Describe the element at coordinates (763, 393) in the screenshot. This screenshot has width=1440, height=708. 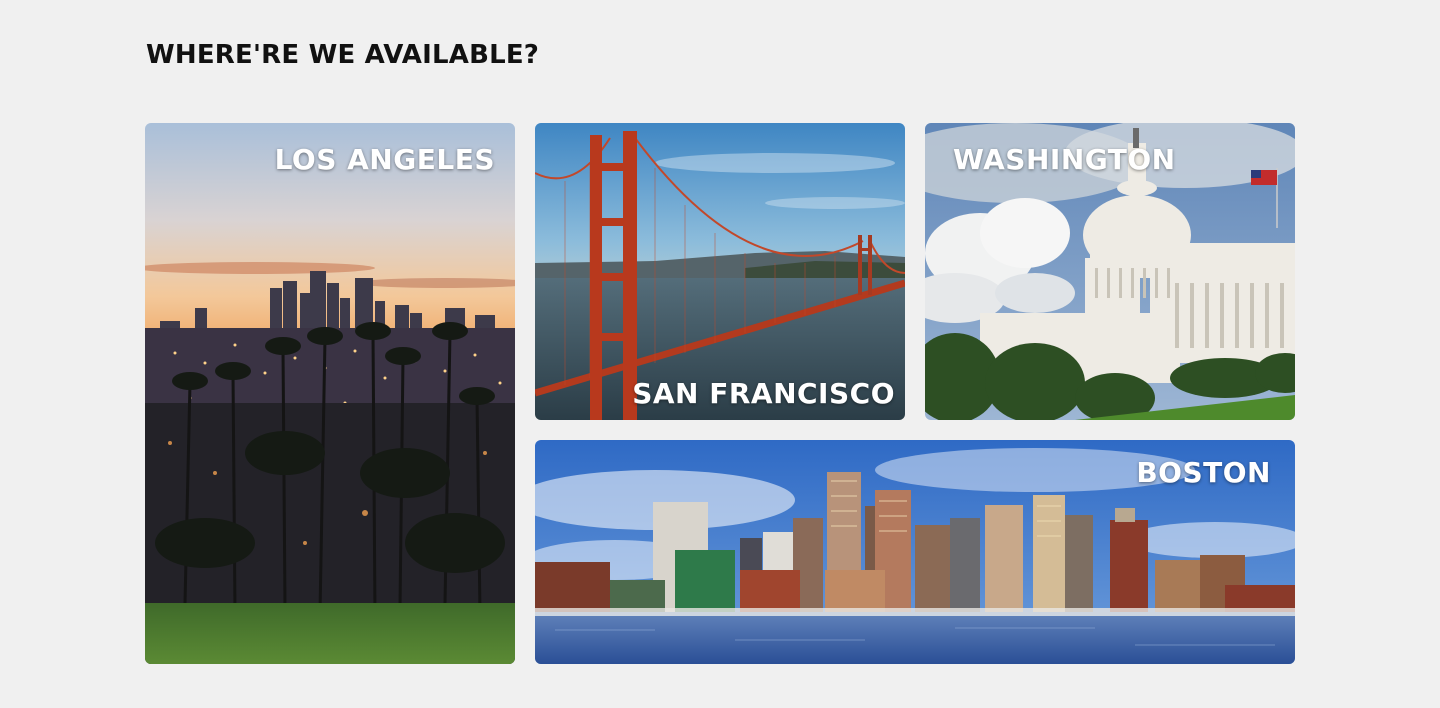
I see `city-name-san-francisco: SAN FRANCISCO` at that location.